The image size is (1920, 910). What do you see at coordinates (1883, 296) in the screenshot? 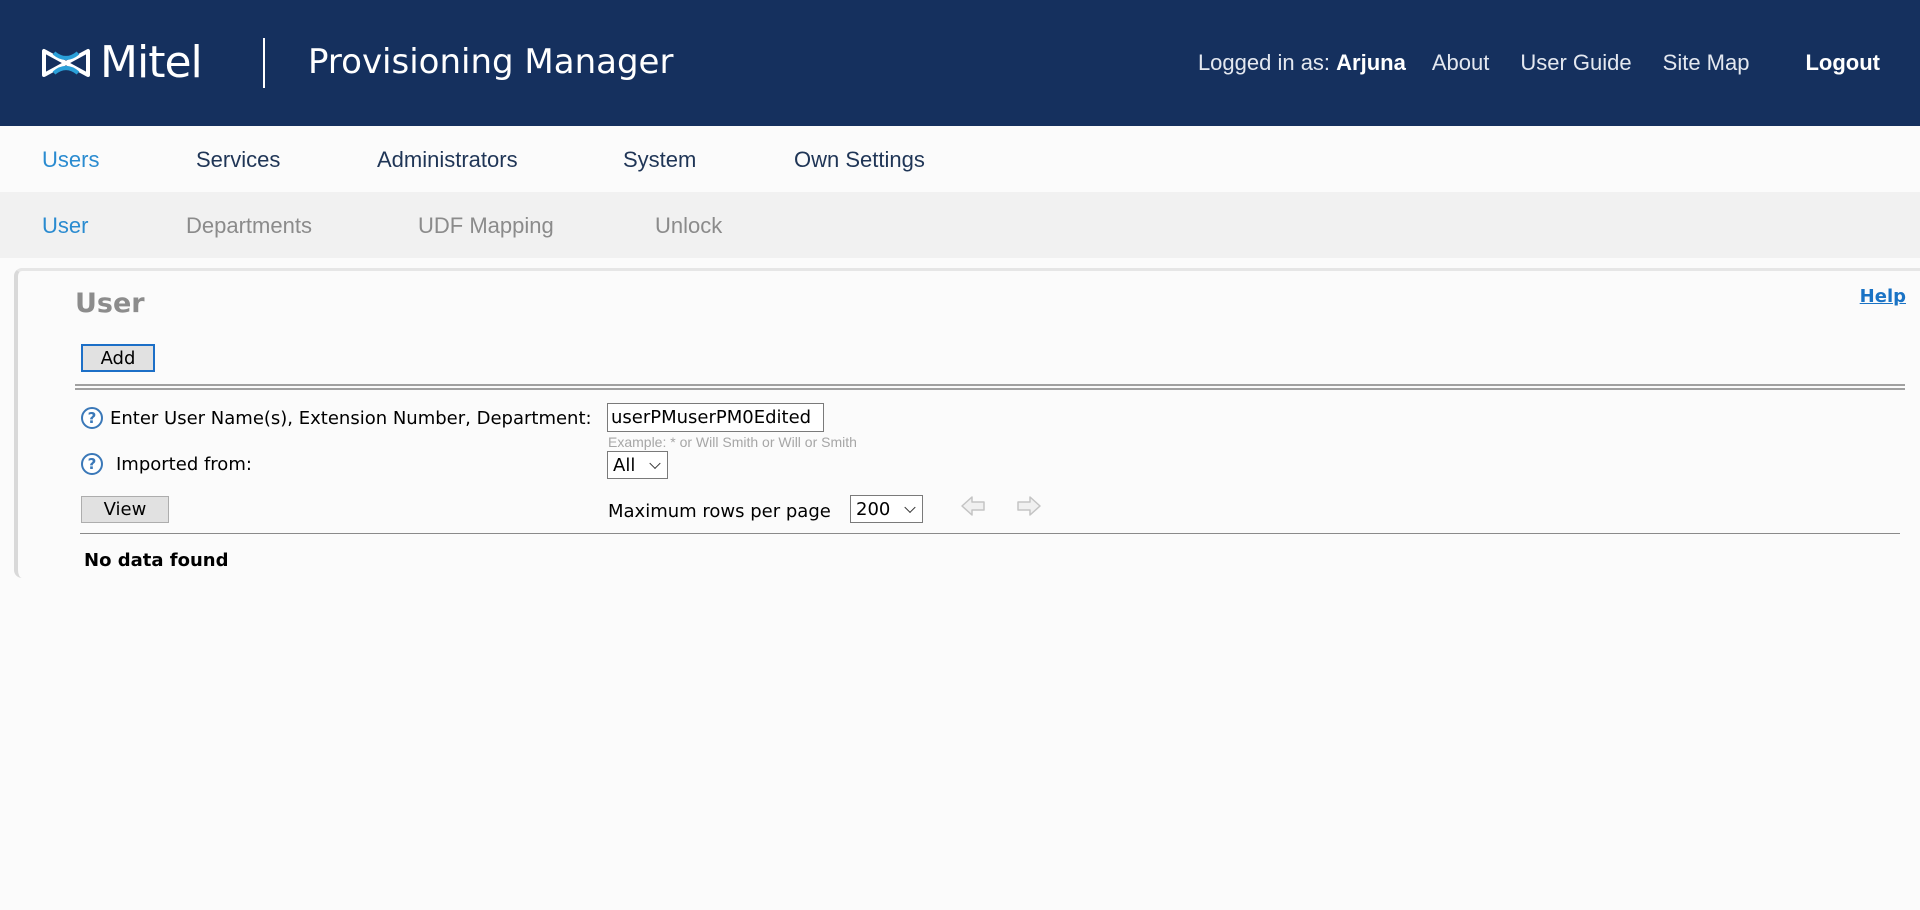
I see `help-link: Help` at bounding box center [1883, 296].